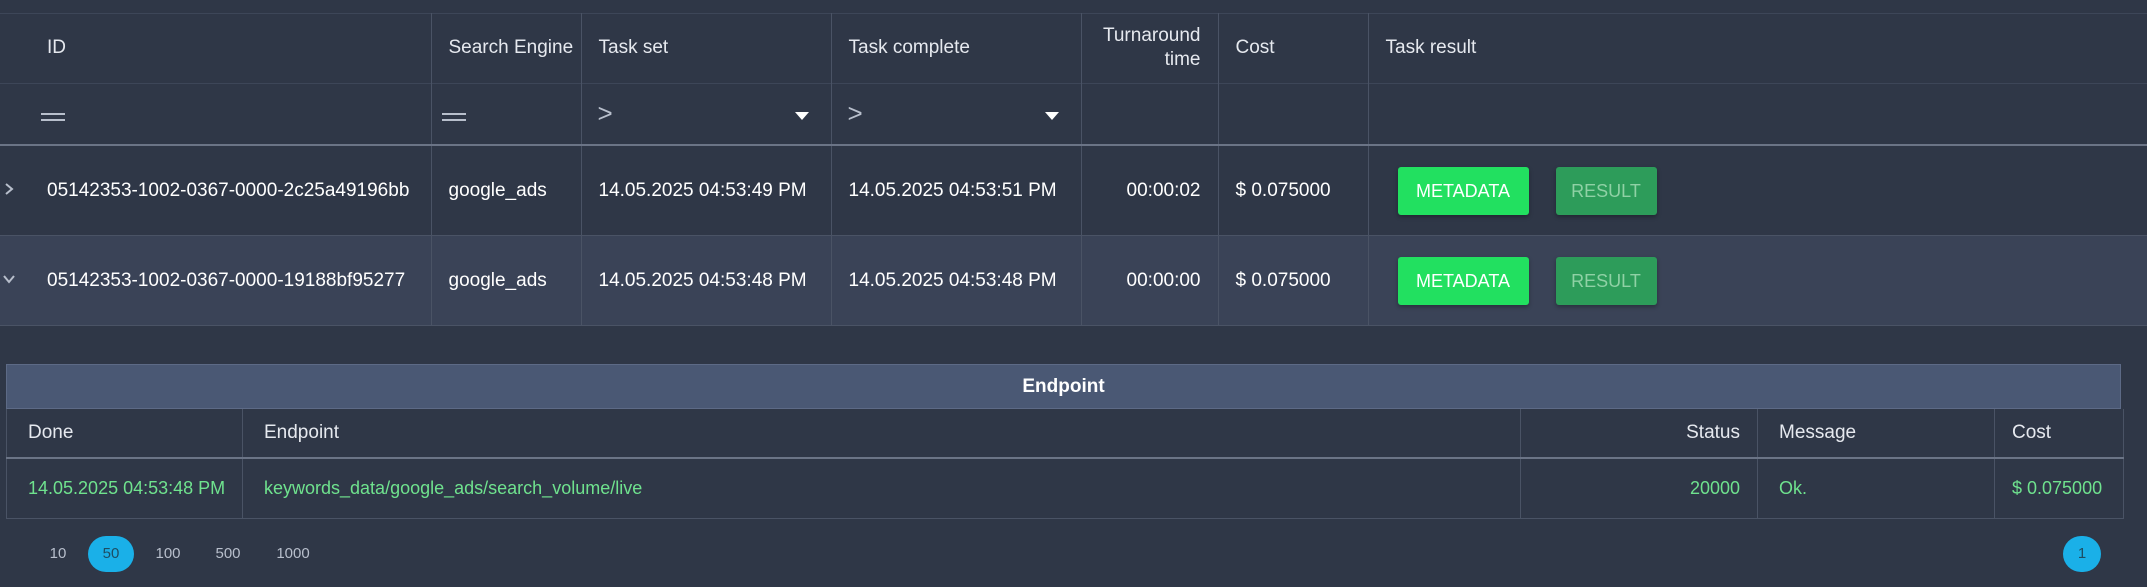 The image size is (2147, 587). Describe the element at coordinates (1150, 190) in the screenshot. I see `cell-turnaround: 00:00:02` at that location.